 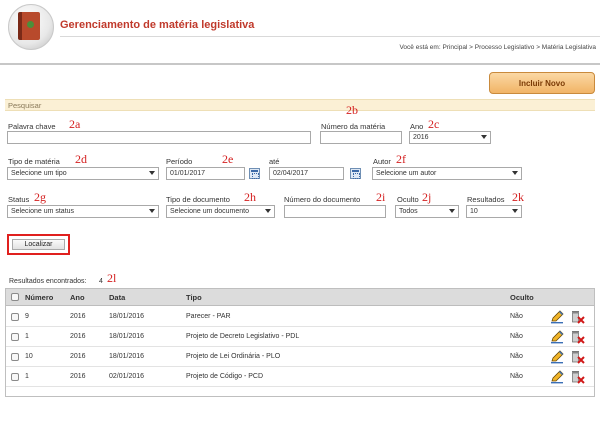 I want to click on select-all-checkbox, so click(x=15, y=297).